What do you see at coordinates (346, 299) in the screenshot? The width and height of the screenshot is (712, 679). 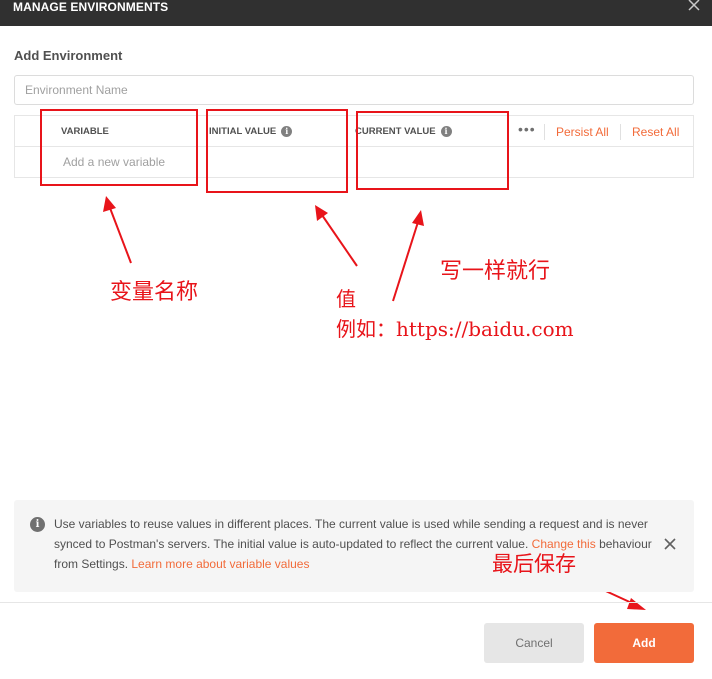 I see `annotation-value: 值` at bounding box center [346, 299].